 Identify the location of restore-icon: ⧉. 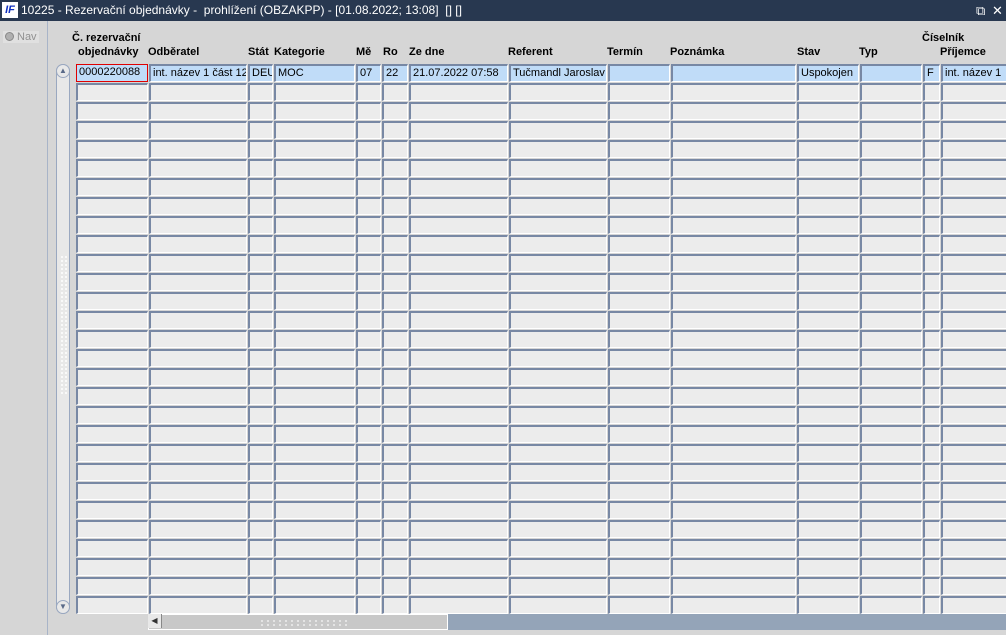
(980, 10).